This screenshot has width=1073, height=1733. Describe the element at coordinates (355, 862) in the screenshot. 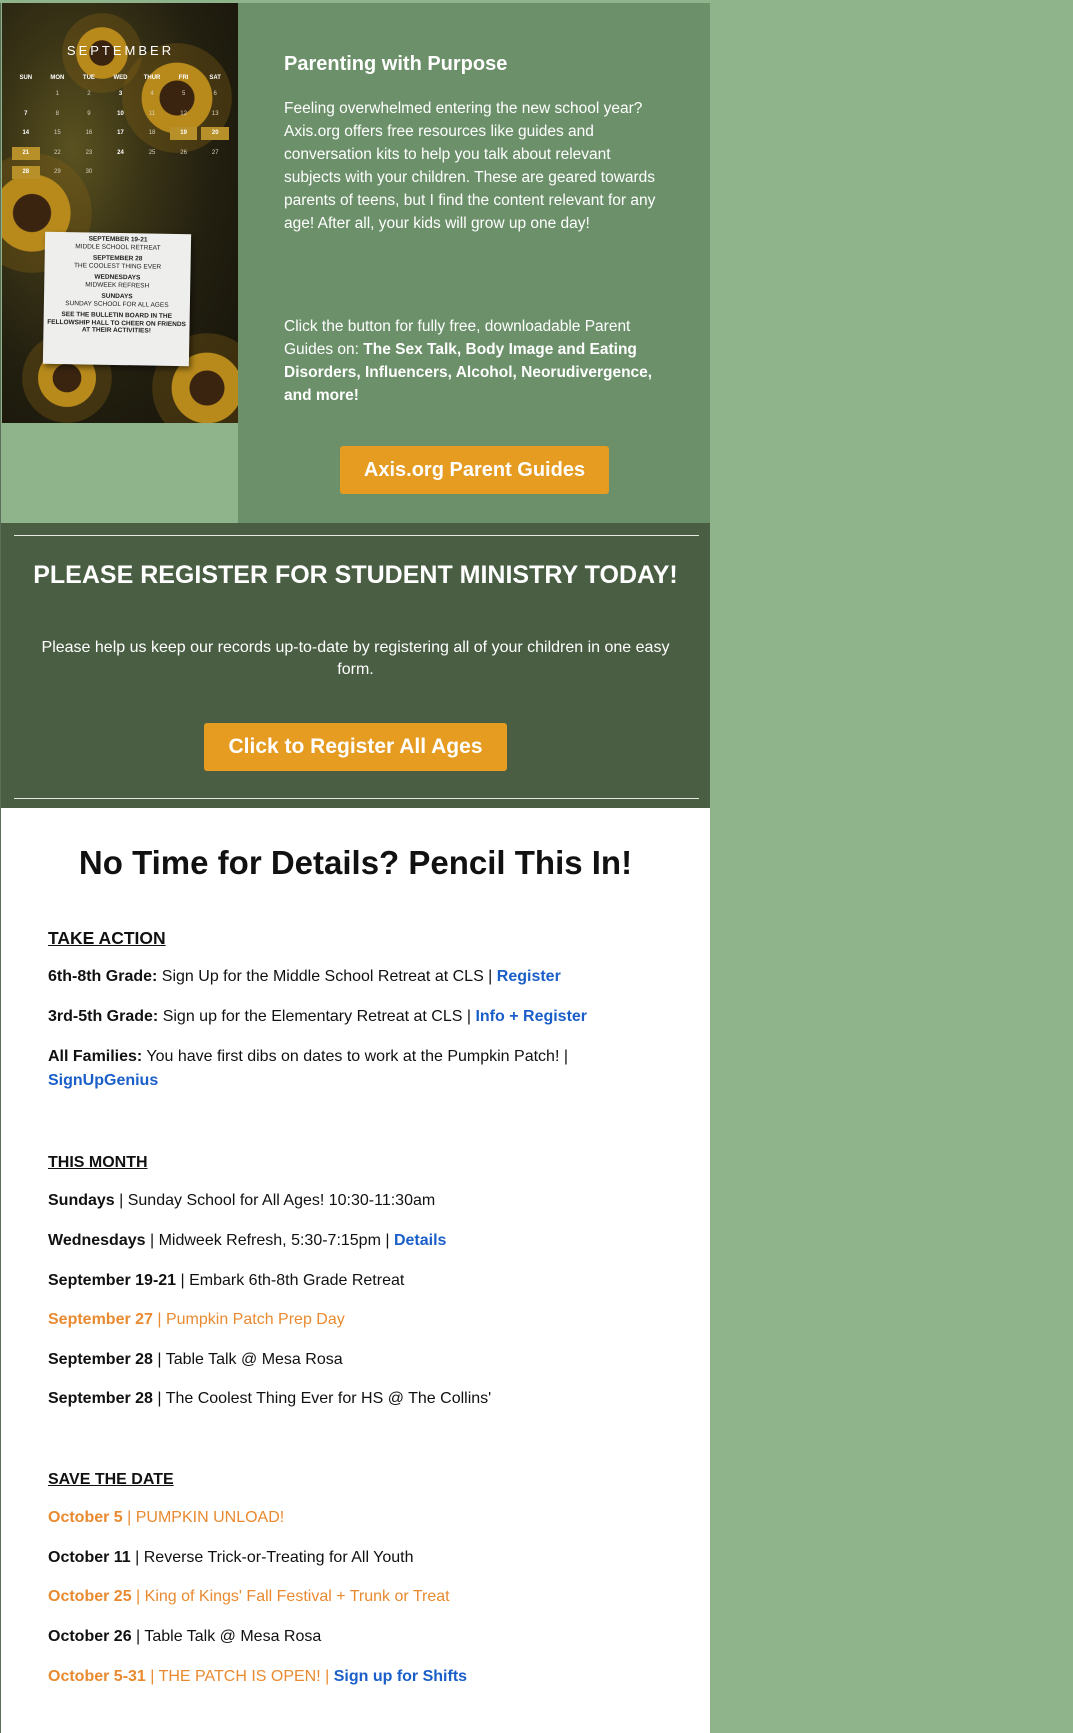

I see `details-title: No Time for Details? Pencil This In!` at that location.